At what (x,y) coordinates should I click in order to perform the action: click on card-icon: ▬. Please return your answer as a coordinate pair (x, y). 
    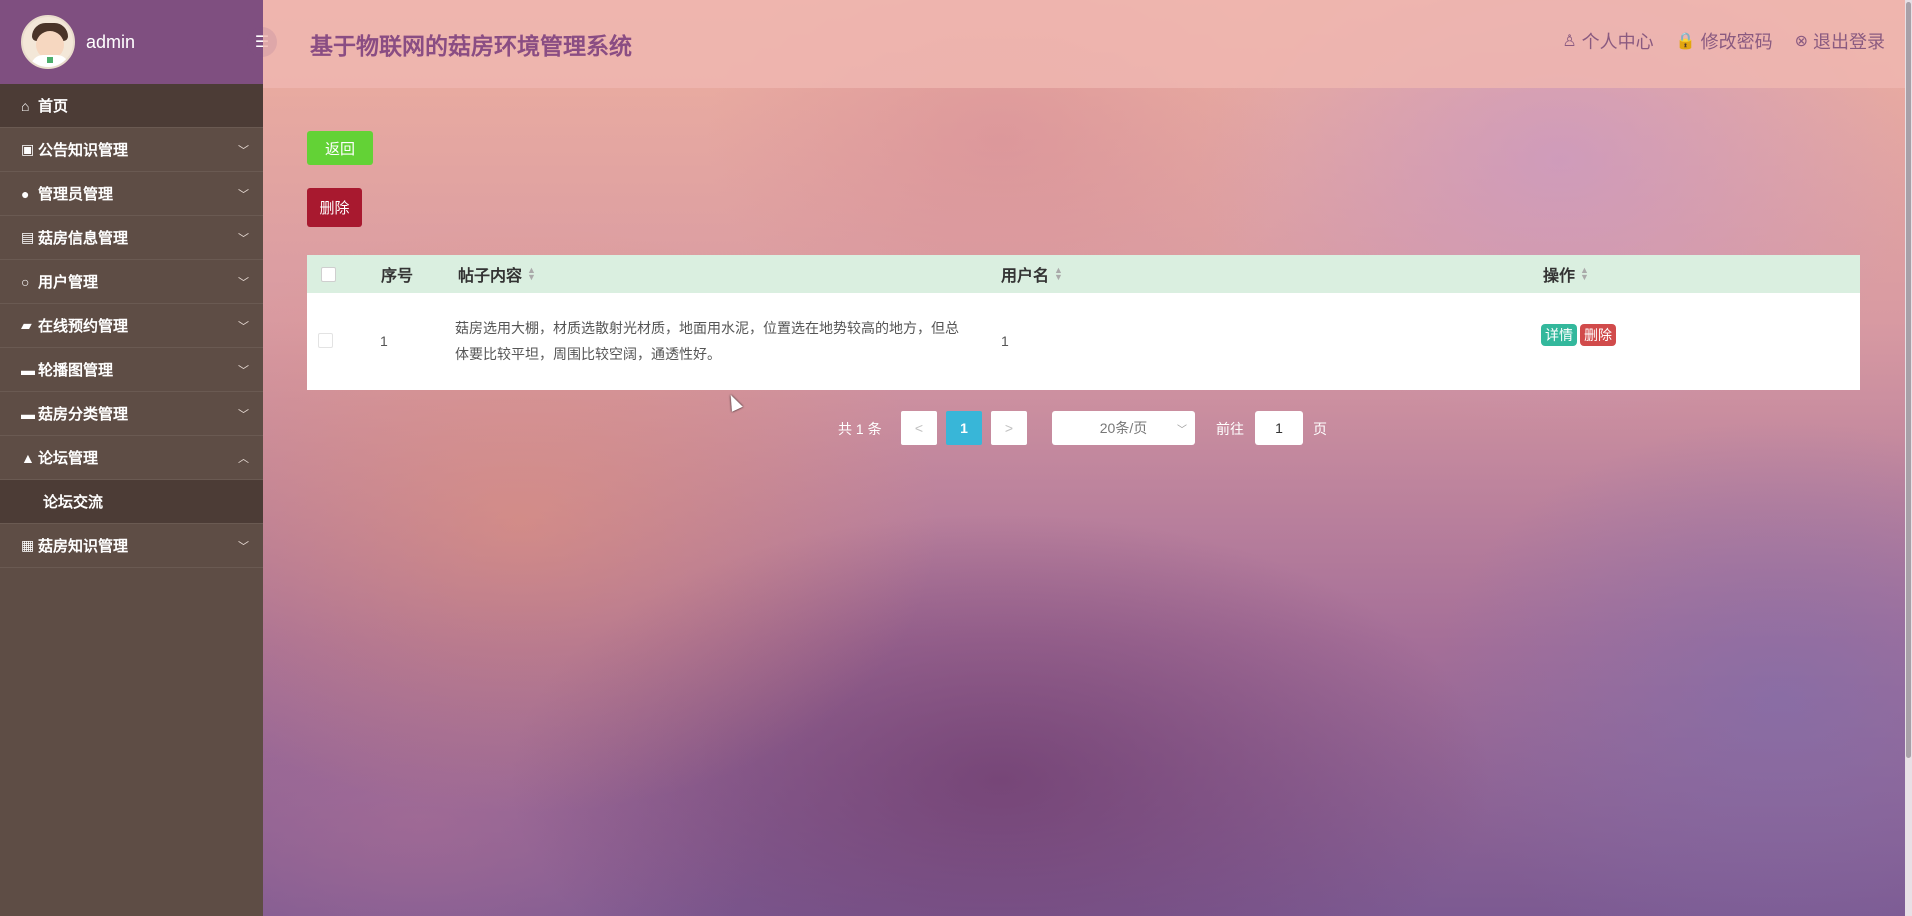
    Looking at the image, I should click on (28, 369).